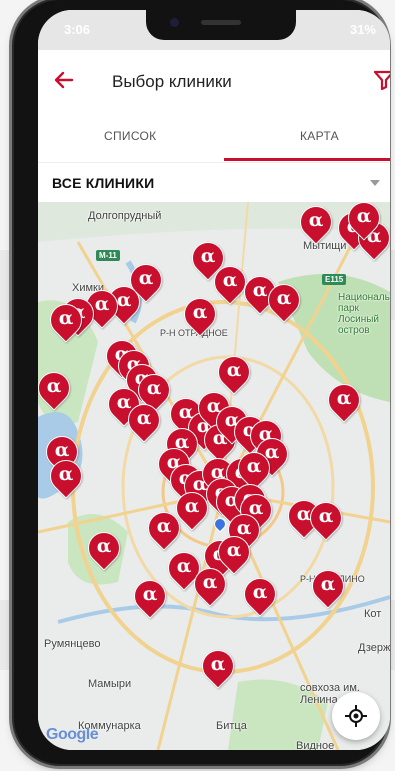 Image resolution: width=395 pixels, height=771 pixels. I want to click on map-label-dzerzh: Дзерж, so click(374, 648).